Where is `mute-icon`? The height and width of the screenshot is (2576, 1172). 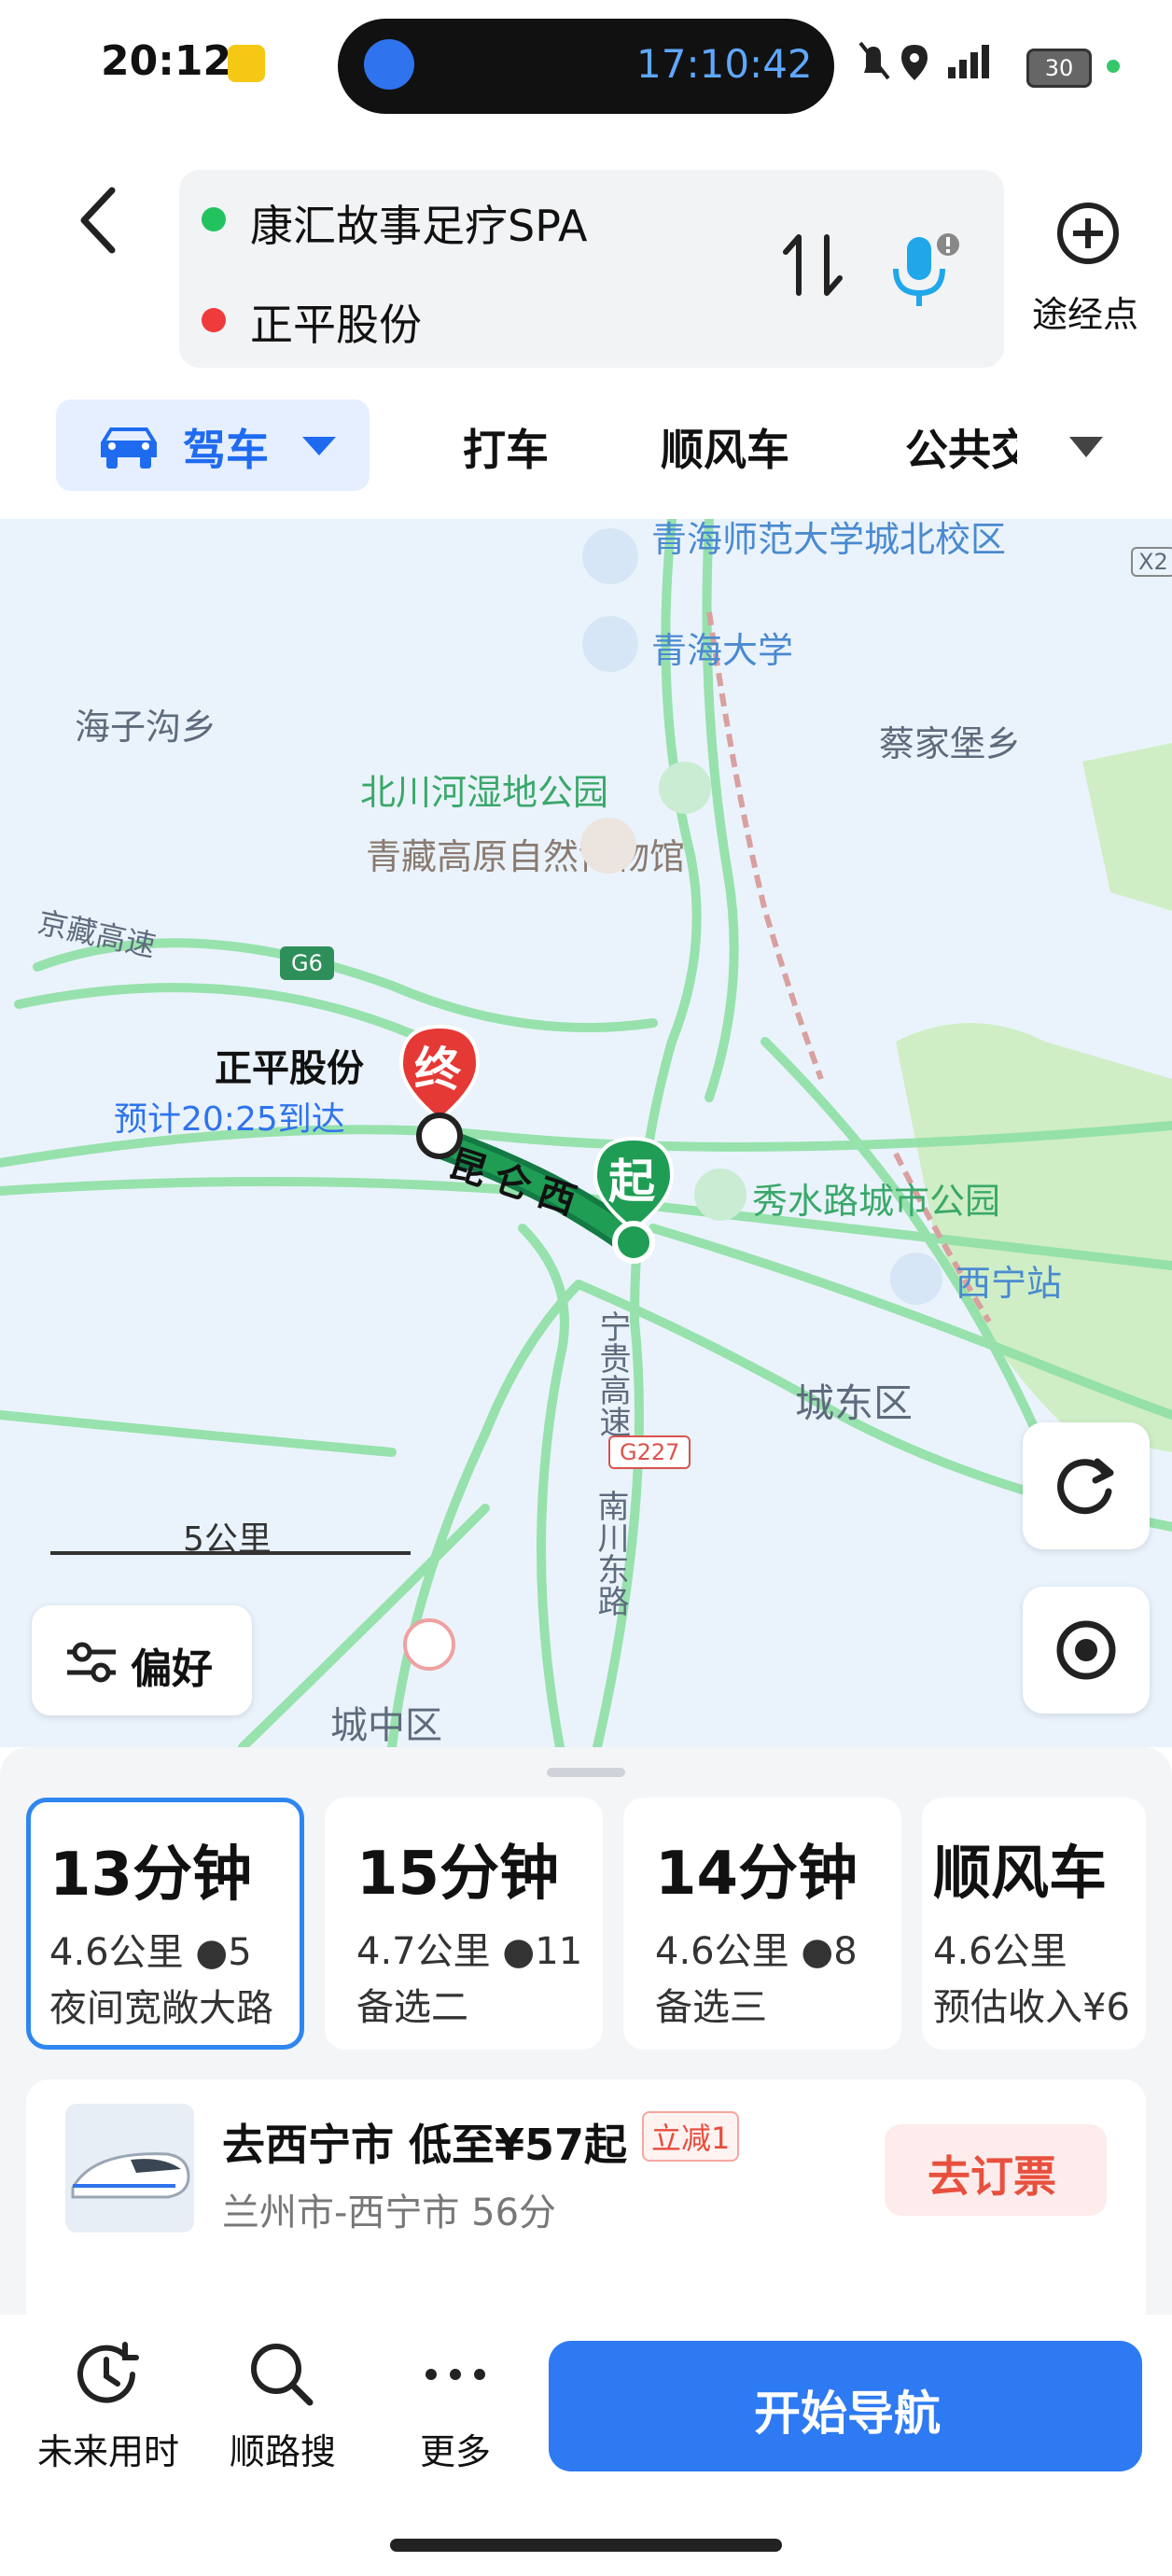
mute-icon is located at coordinates (874, 60).